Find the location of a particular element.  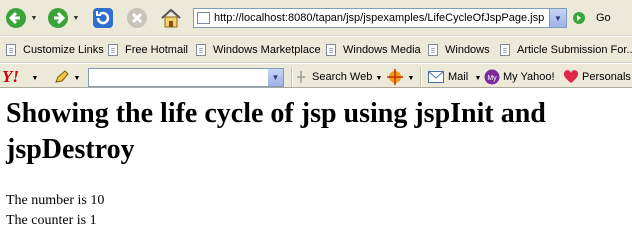

go-button: Go is located at coordinates (597, 18).